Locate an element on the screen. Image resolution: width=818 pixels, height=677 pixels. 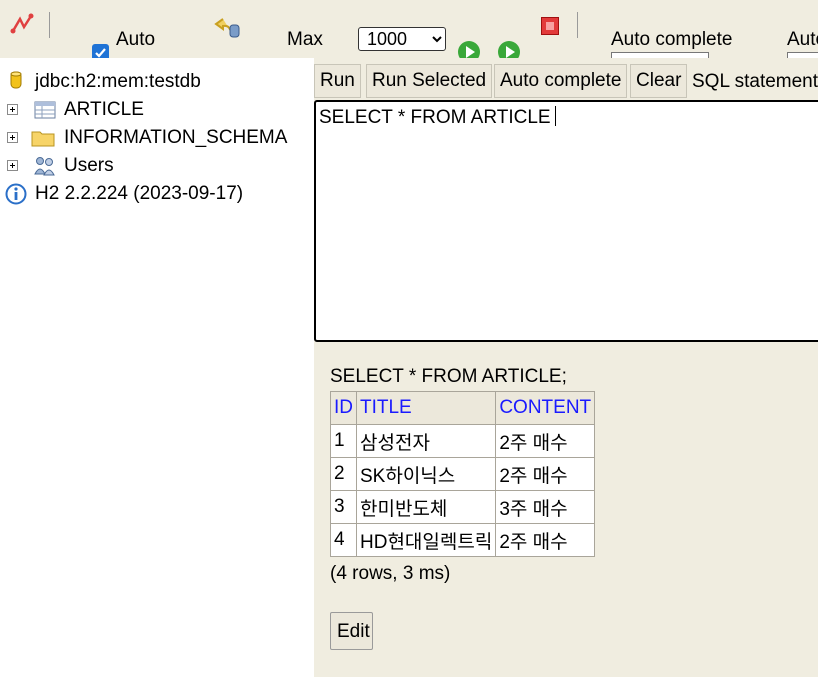
connection-label: jdbc:h2:mem:testdb is located at coordinates (118, 81).